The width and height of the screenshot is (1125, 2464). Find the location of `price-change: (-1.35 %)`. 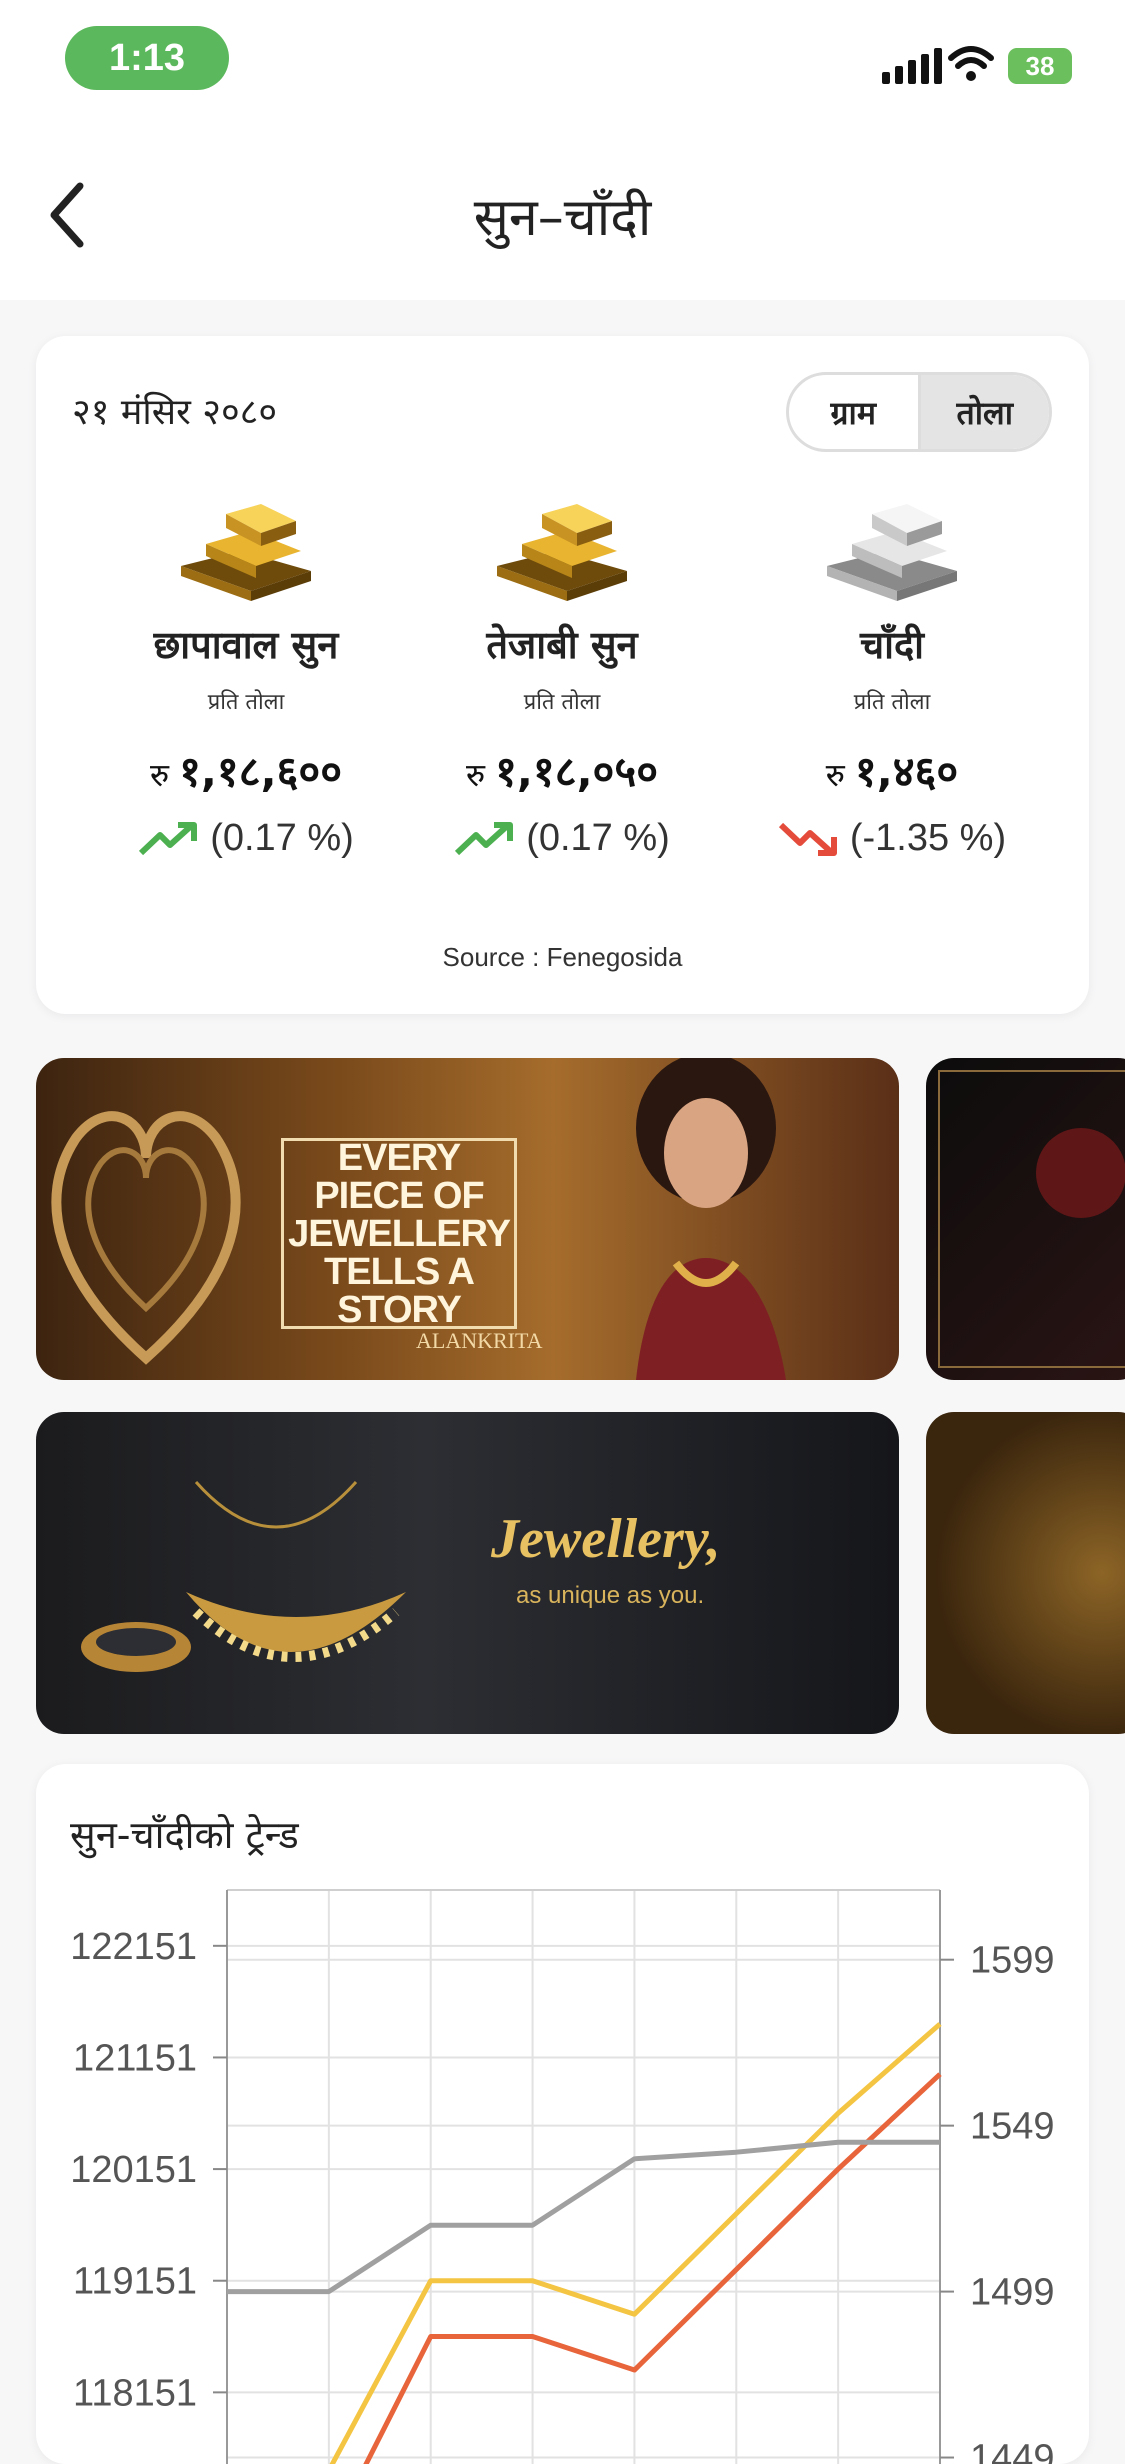

price-change: (-1.35 %) is located at coordinates (892, 838).